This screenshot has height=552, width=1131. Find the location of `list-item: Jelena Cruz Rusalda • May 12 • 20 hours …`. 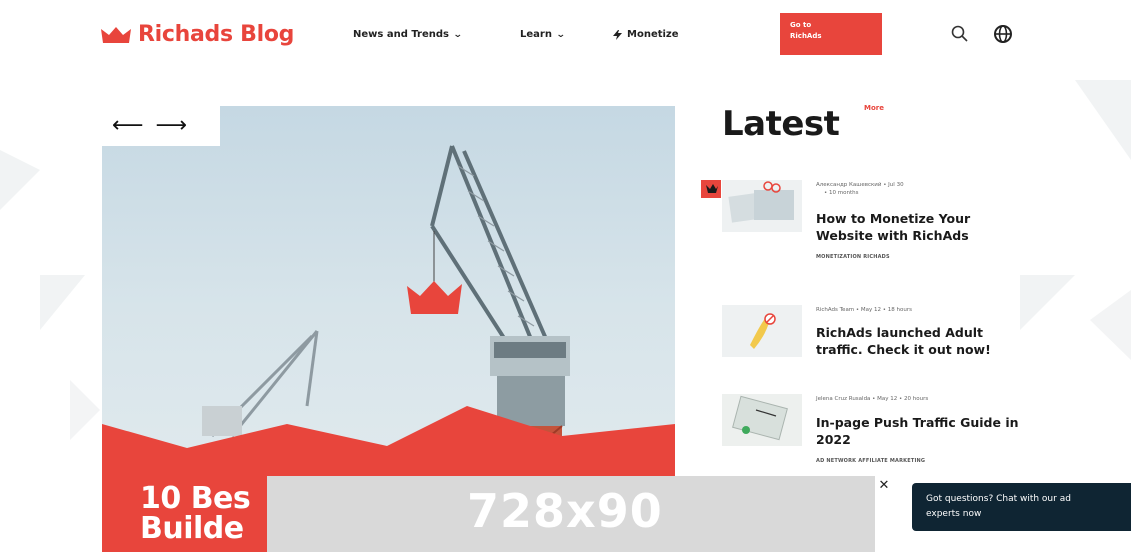

list-item: Jelena Cruz Rusalda • May 12 • 20 hours … is located at coordinates (877, 434).